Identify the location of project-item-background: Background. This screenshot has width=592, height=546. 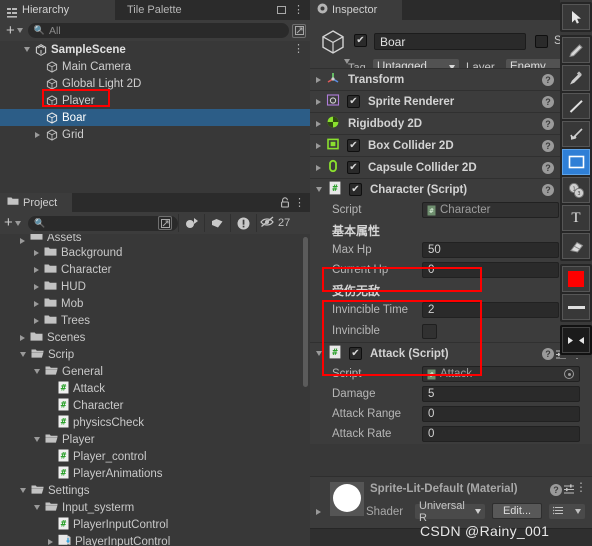
(155, 252).